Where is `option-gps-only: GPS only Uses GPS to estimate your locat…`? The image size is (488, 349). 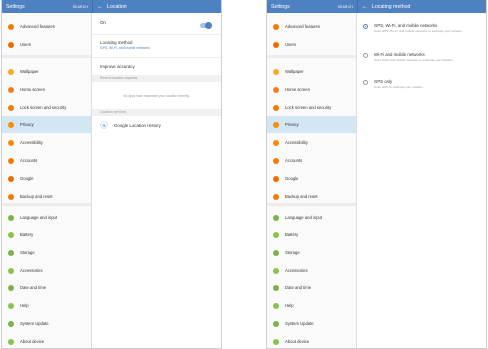 option-gps-only: GPS only Uses GPS to estimate your locat… is located at coordinates (421, 84).